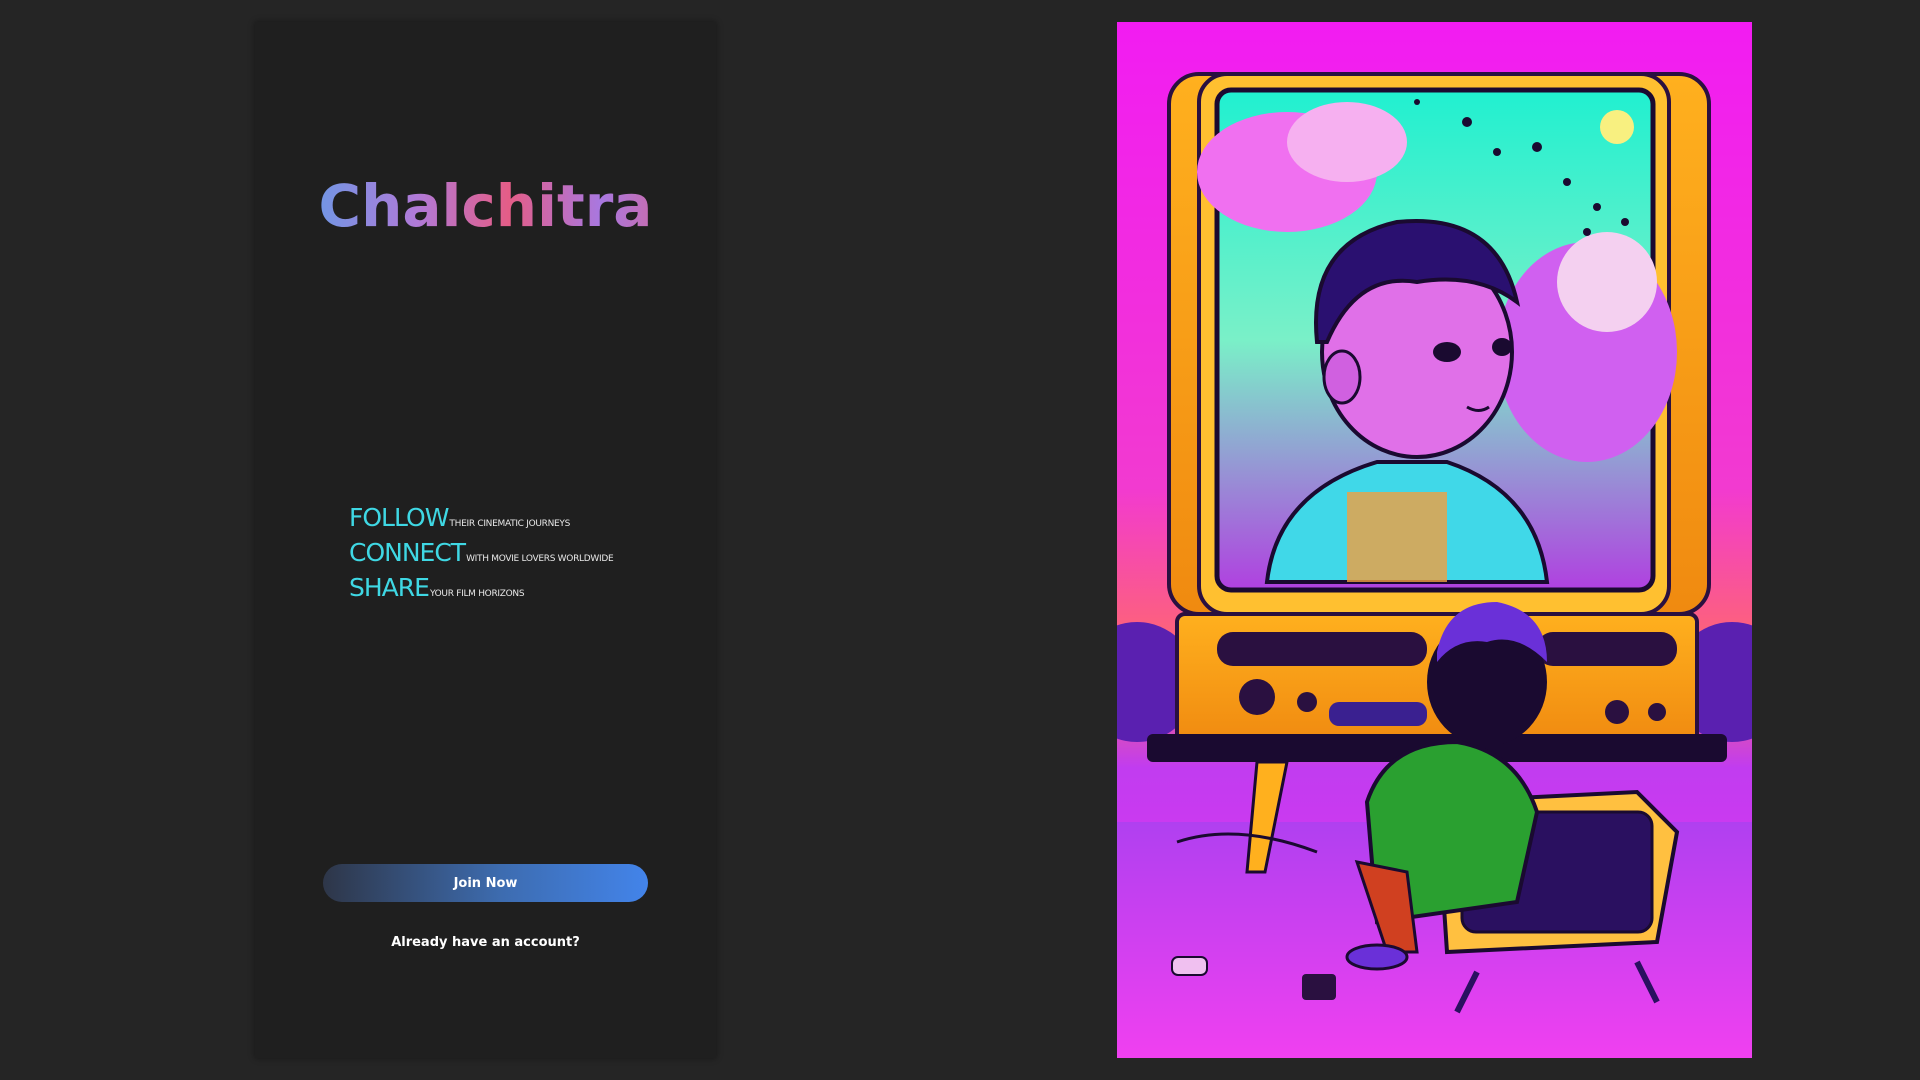  Describe the element at coordinates (540, 559) in the screenshot. I see `tagline-detail: WITH MOVIE LOVERS WORLDWIDE` at that location.